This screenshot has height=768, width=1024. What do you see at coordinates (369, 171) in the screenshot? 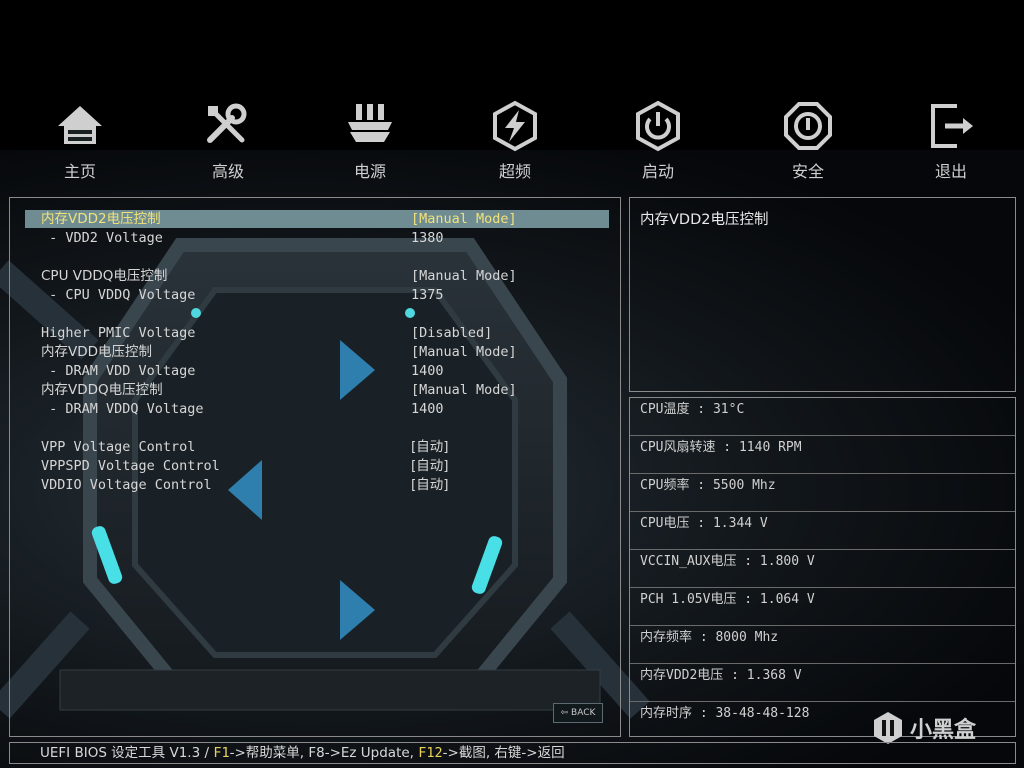
I see `nav-power-label: 电源` at bounding box center [369, 171].